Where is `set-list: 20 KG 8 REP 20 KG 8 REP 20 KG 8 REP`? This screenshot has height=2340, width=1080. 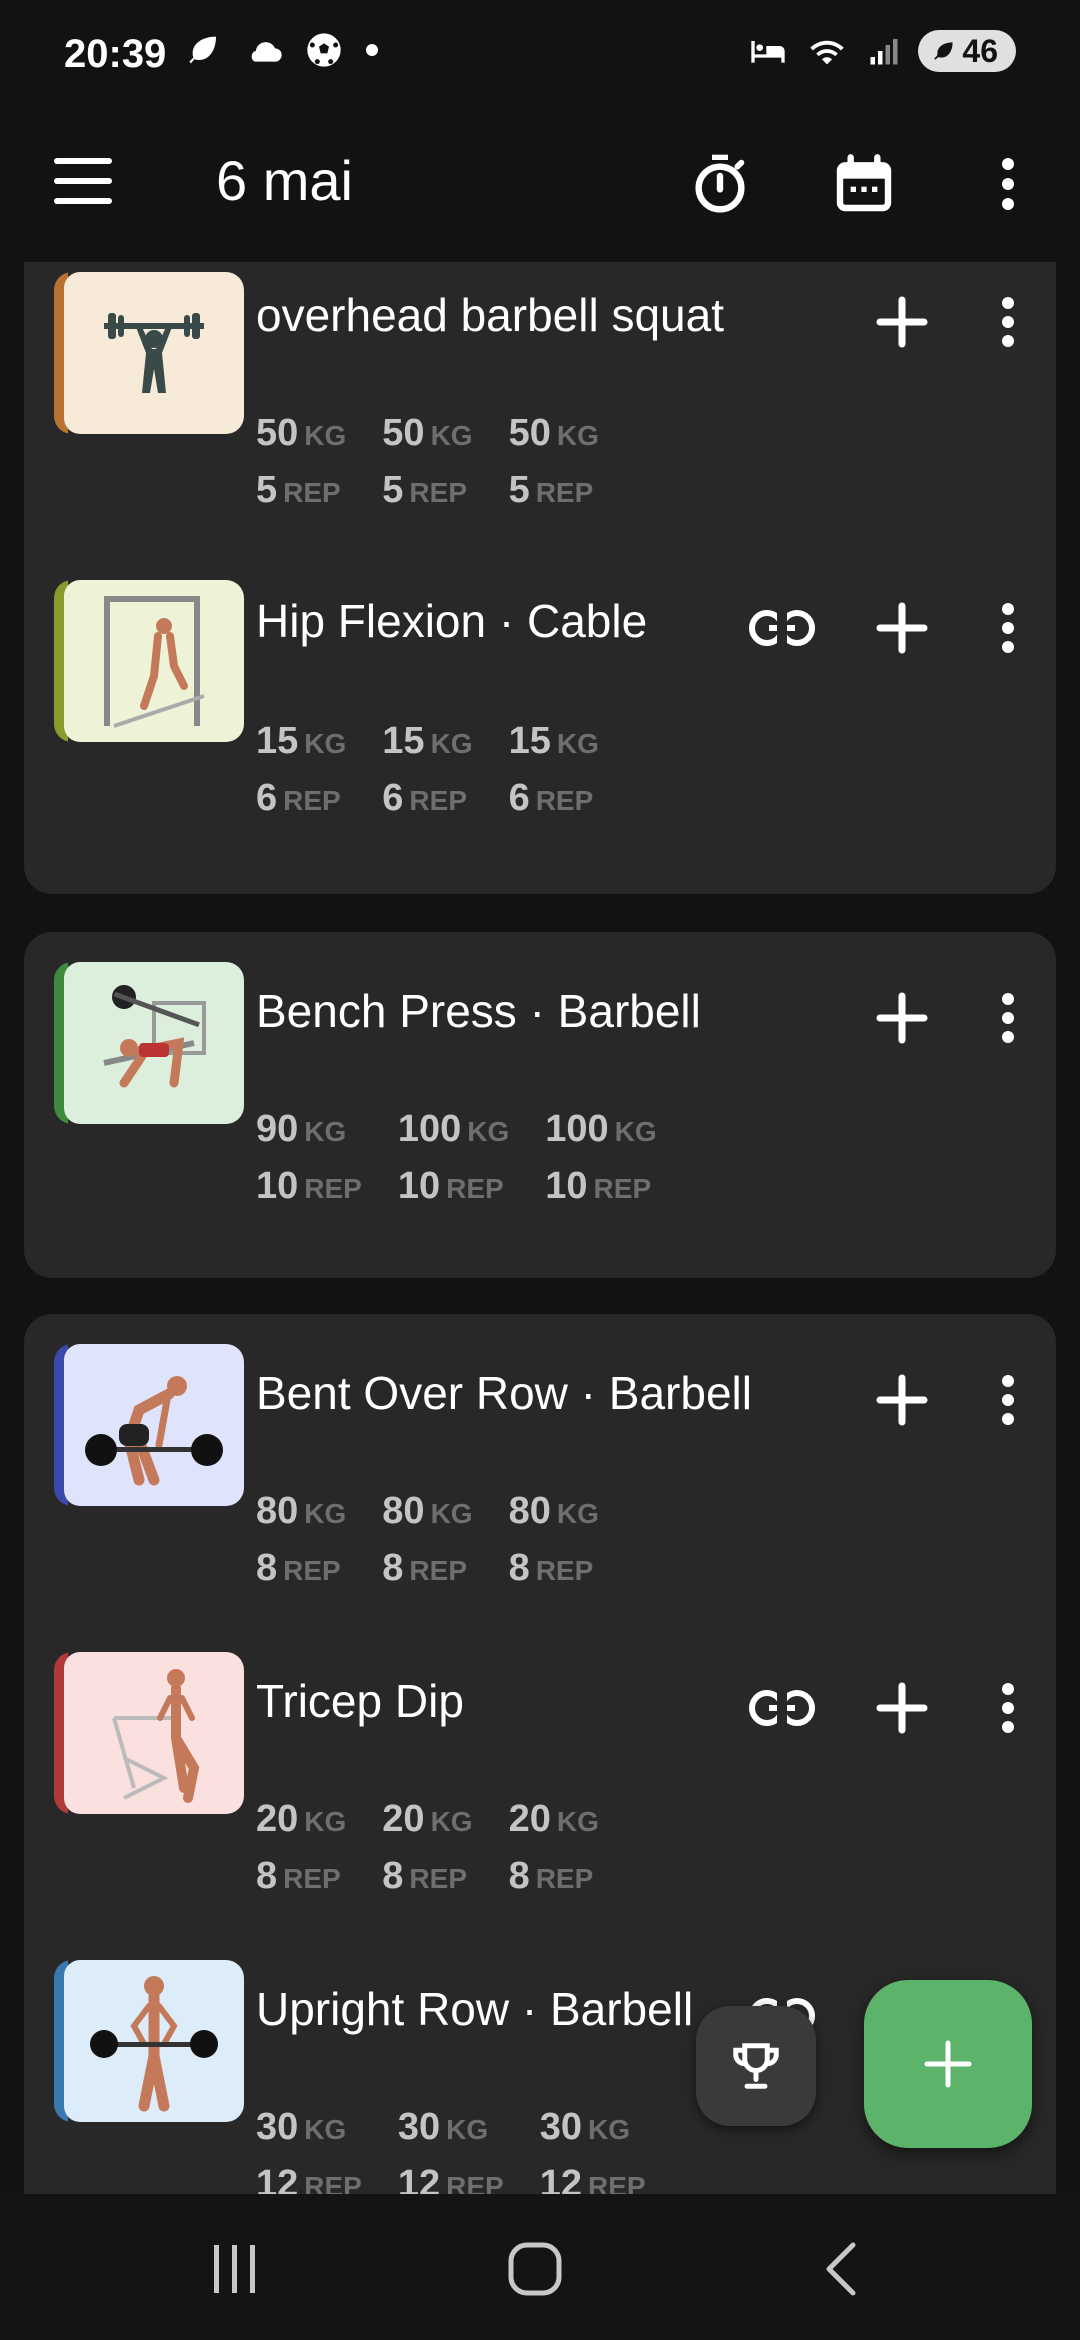
set-list: 20 KG 8 REP 20 KG 8 REP 20 KG 8 REP is located at coordinates (427, 1848).